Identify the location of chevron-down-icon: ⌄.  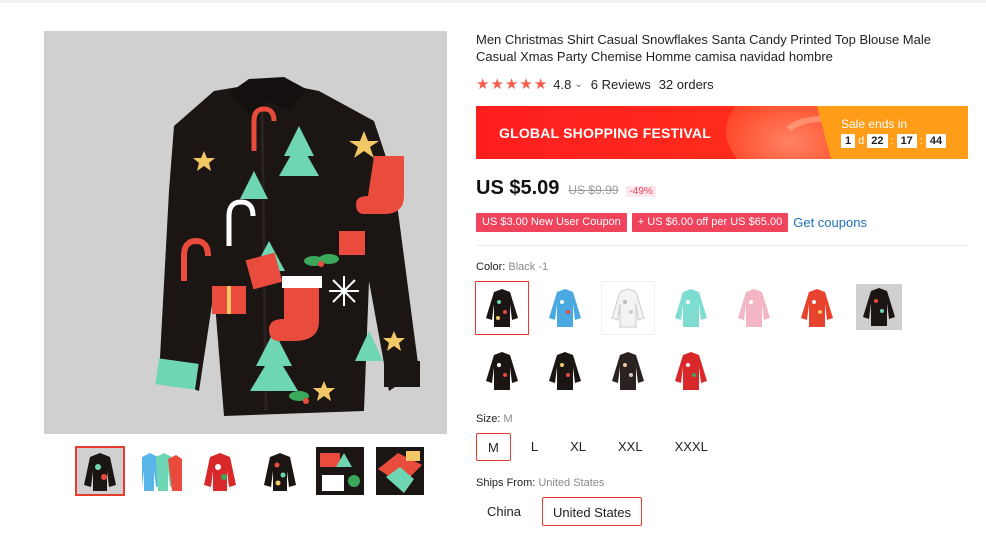
(578, 84).